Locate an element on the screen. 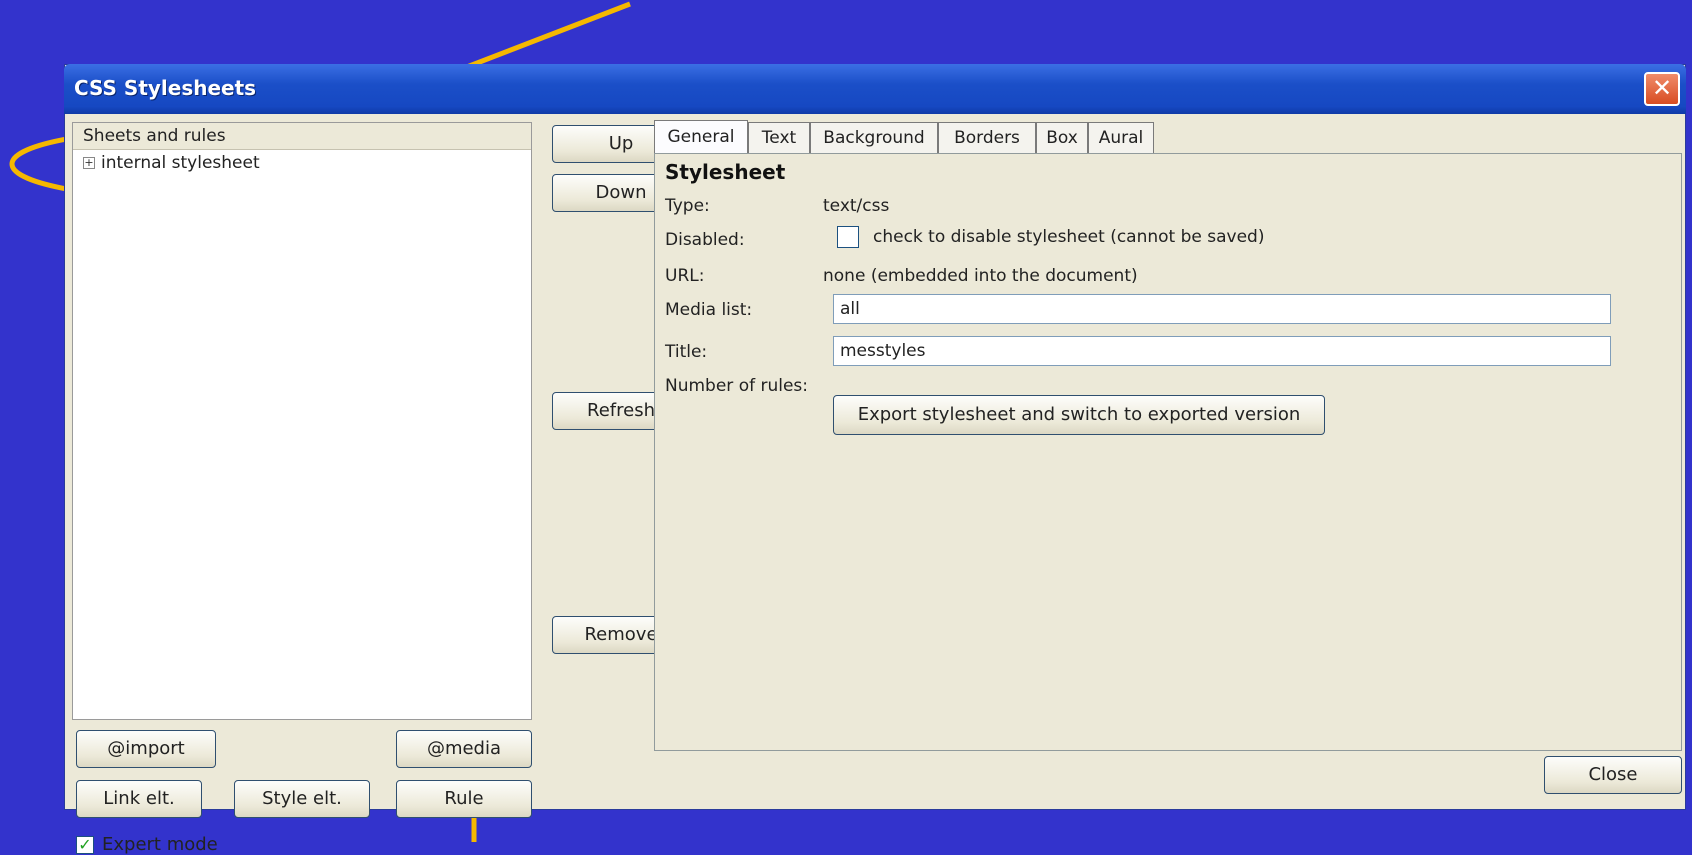 The width and height of the screenshot is (1692, 855). media-list-label: Media list: is located at coordinates (709, 310).